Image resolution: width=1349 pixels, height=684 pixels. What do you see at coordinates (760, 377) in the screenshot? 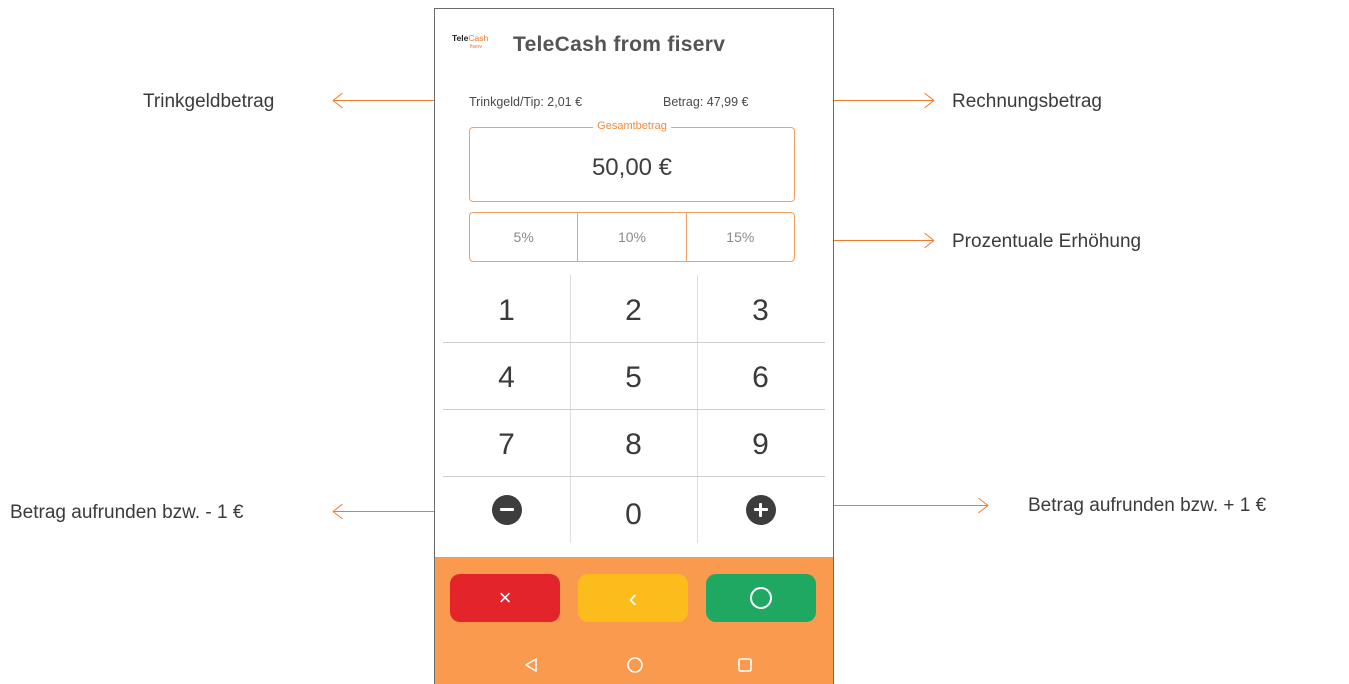
I see `key-6: 6` at bounding box center [760, 377].